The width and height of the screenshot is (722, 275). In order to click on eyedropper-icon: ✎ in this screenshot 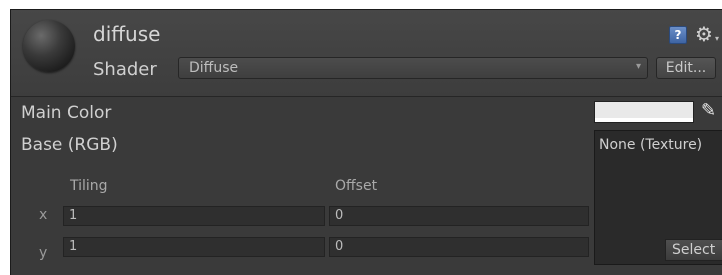, I will do `click(708, 110)`.